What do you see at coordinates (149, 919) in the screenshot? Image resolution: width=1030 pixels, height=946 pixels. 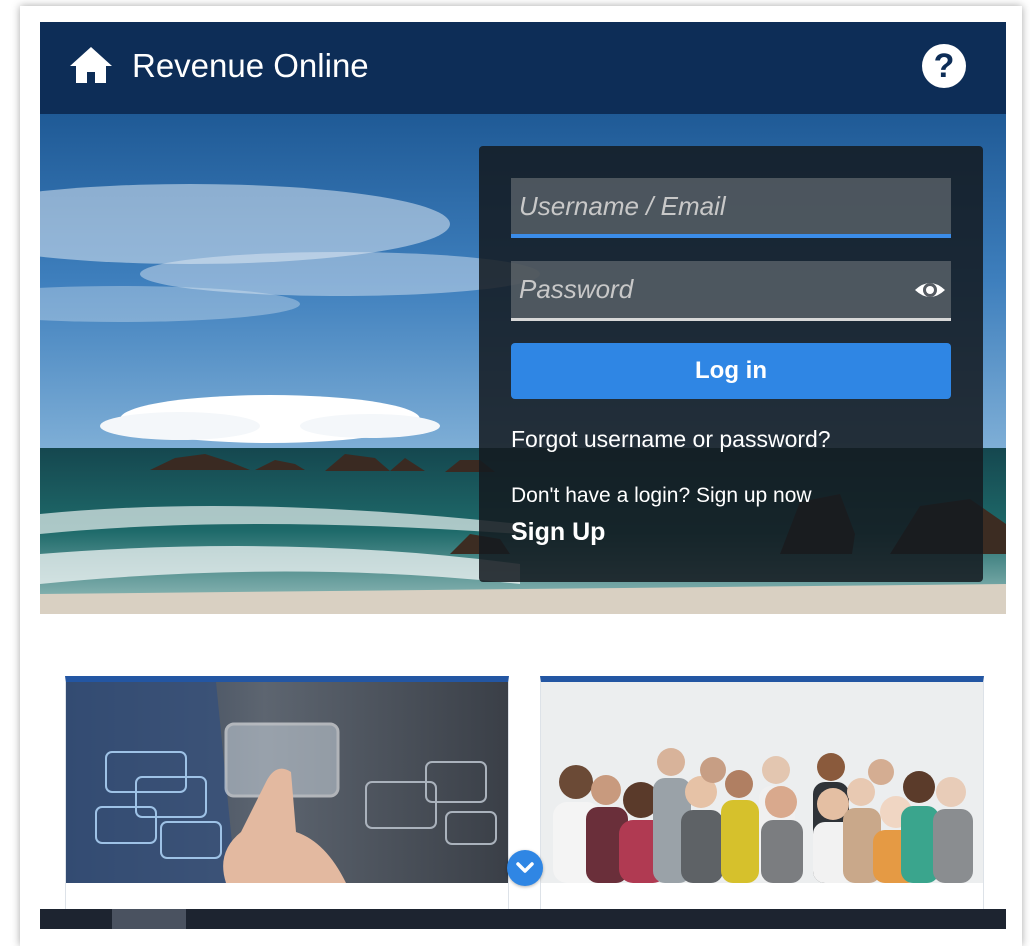 I see `bottom-bar-segment` at bounding box center [149, 919].